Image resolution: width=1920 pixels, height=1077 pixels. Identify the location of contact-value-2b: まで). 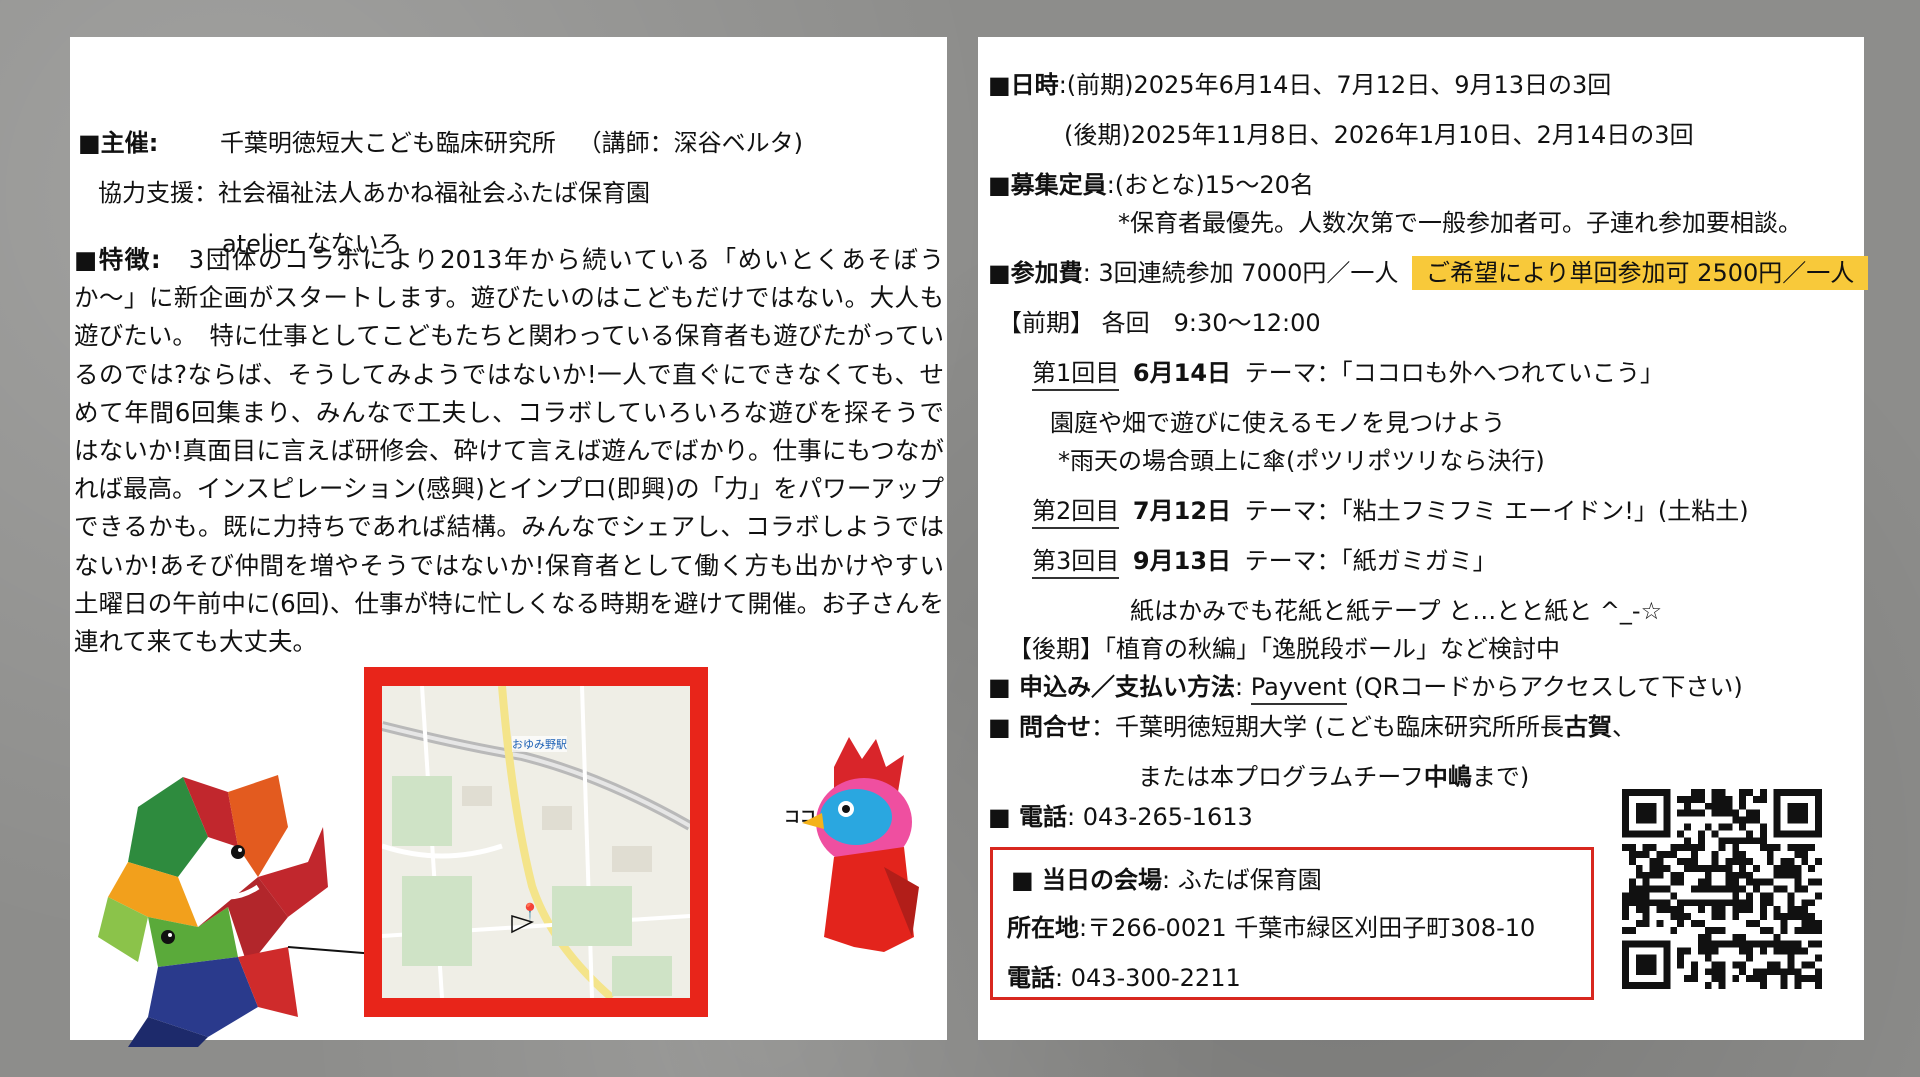
(1500, 777).